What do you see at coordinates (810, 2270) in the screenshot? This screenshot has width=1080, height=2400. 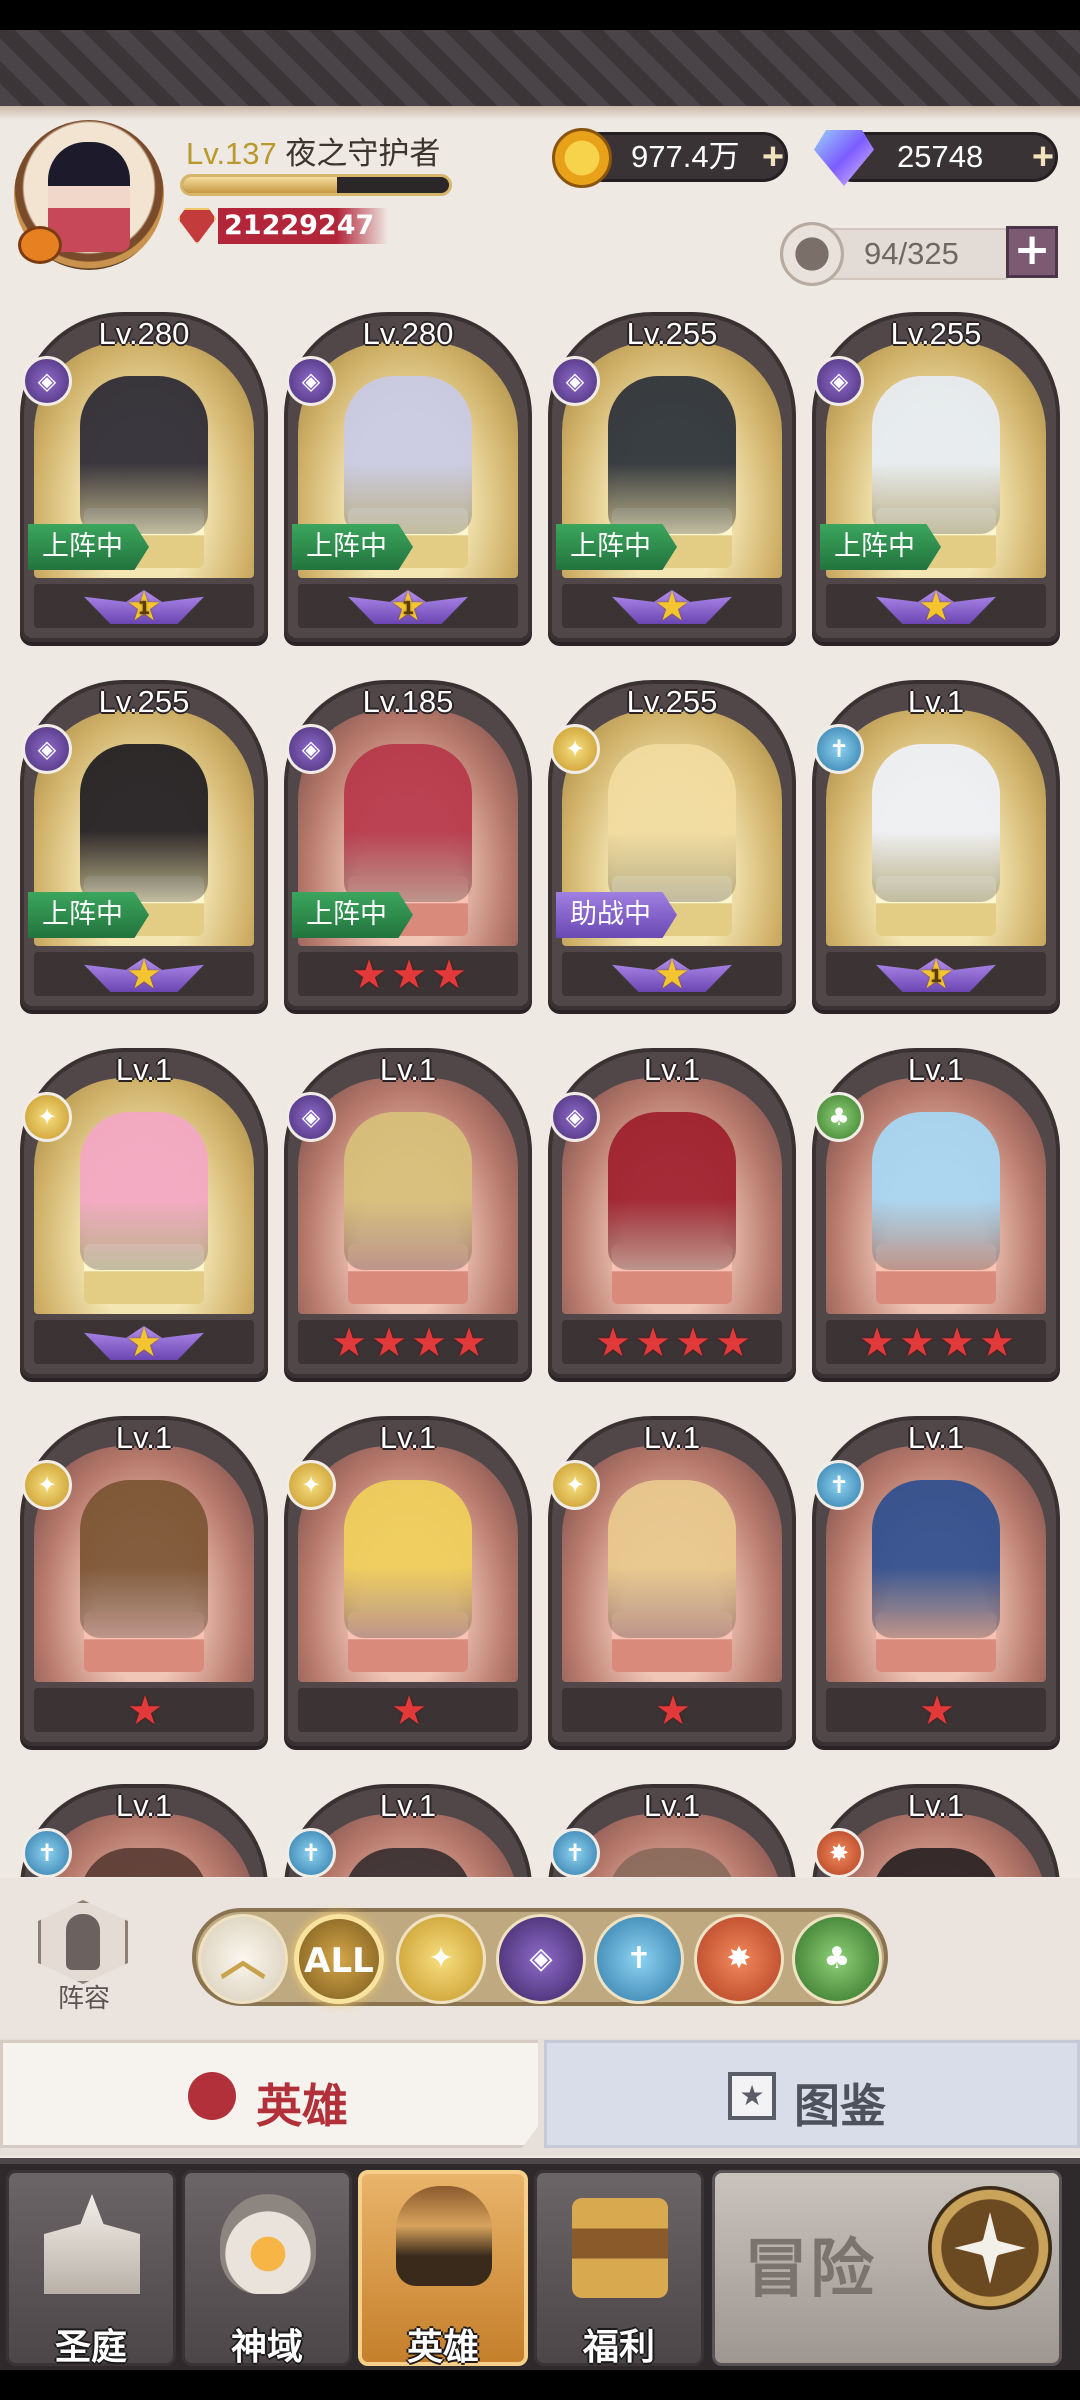 I see `nav-adventure-label: 冒险` at bounding box center [810, 2270].